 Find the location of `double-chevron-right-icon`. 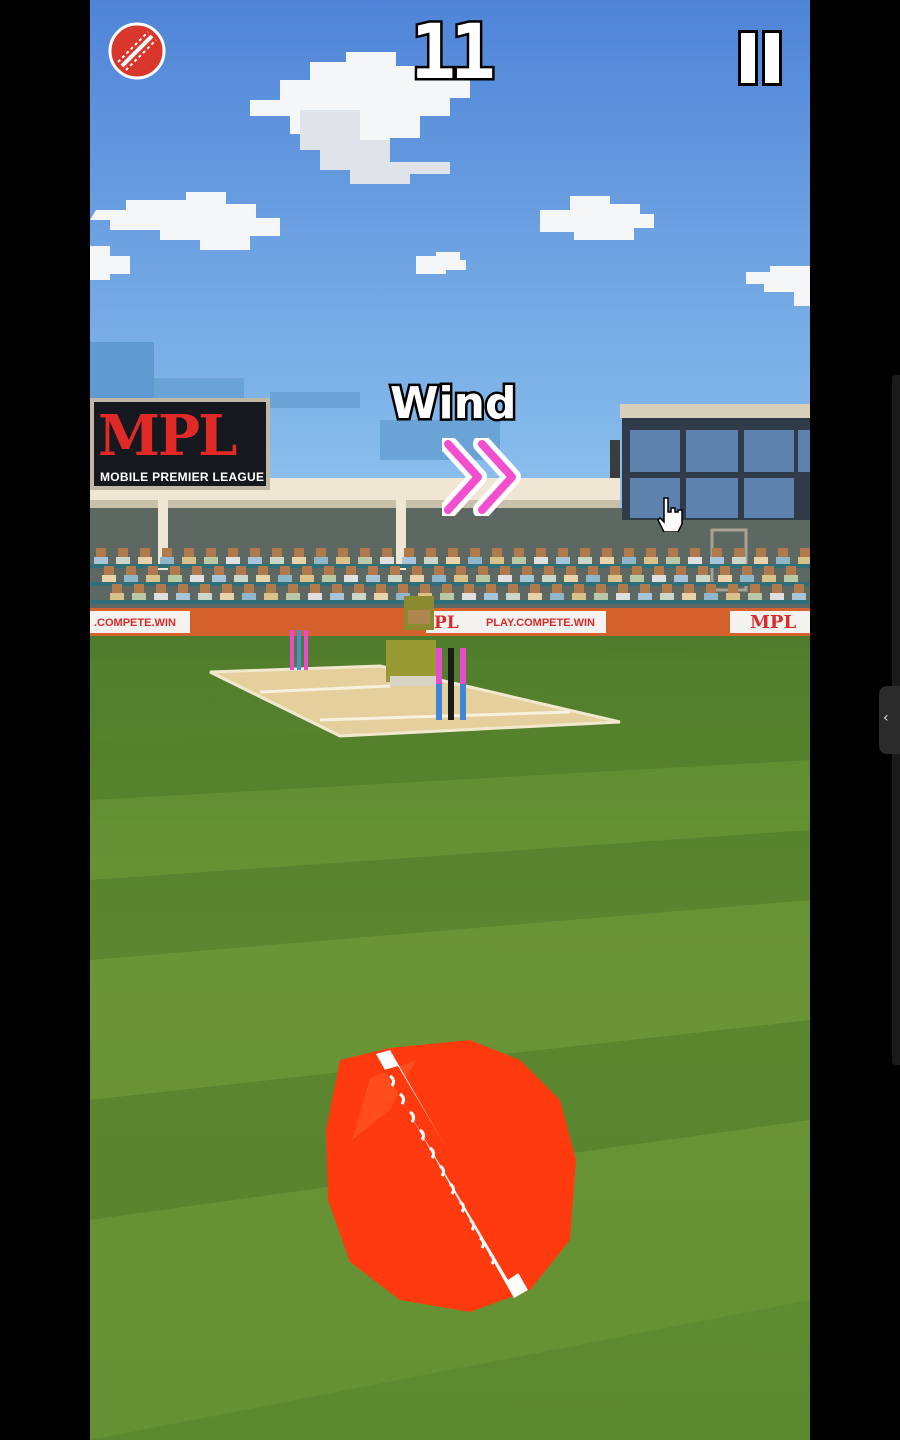

double-chevron-right-icon is located at coordinates (481, 477).